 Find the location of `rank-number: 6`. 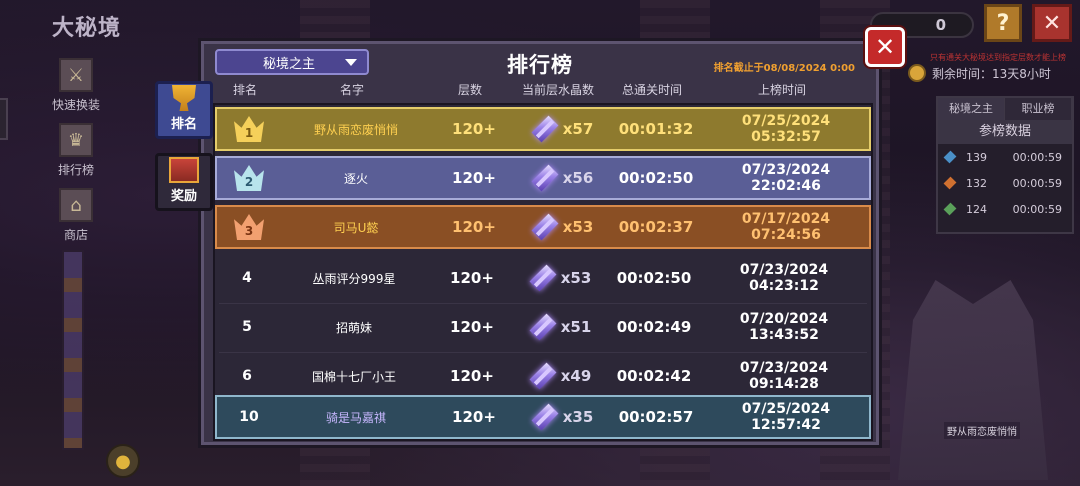

rank-number: 6 is located at coordinates (247, 376).